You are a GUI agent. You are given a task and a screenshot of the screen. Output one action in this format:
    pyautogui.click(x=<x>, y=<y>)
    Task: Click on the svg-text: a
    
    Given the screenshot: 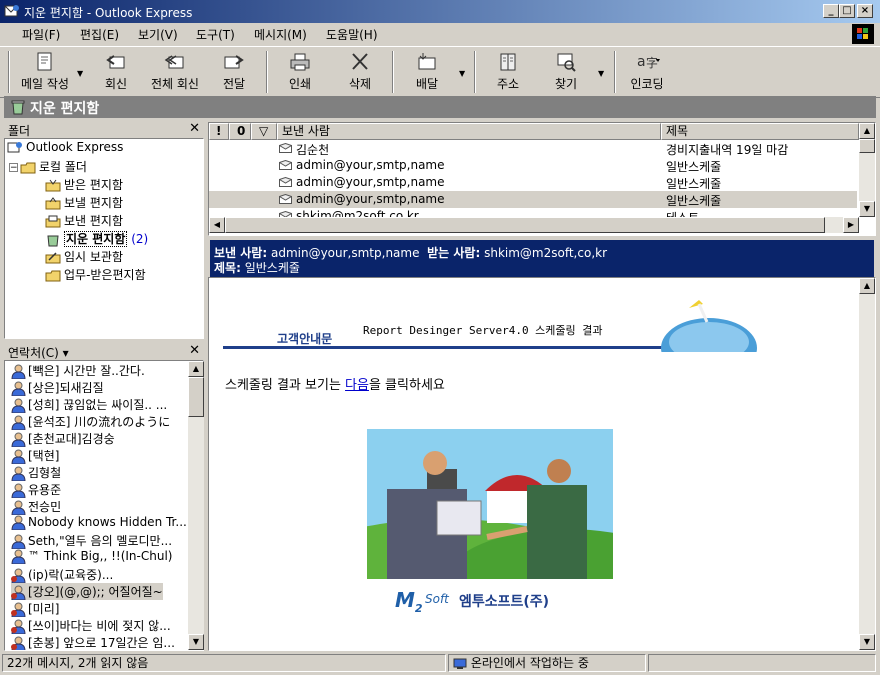 What is the action you would take?
    pyautogui.click(x=641, y=62)
    